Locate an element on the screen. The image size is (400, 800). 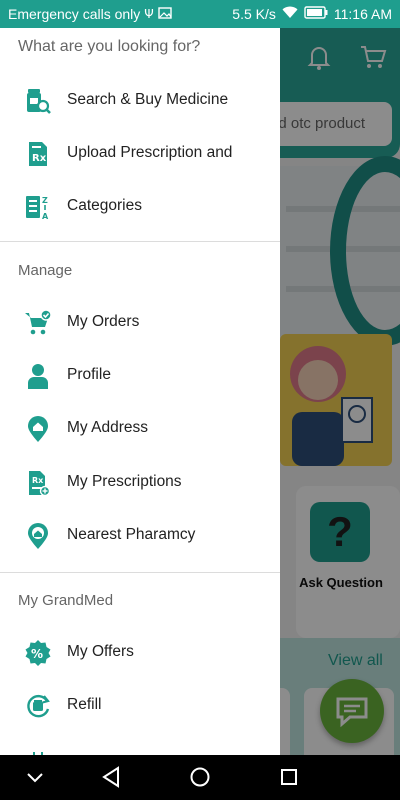
menu-label: Nearest Pharamcy is located at coordinates (131, 534).